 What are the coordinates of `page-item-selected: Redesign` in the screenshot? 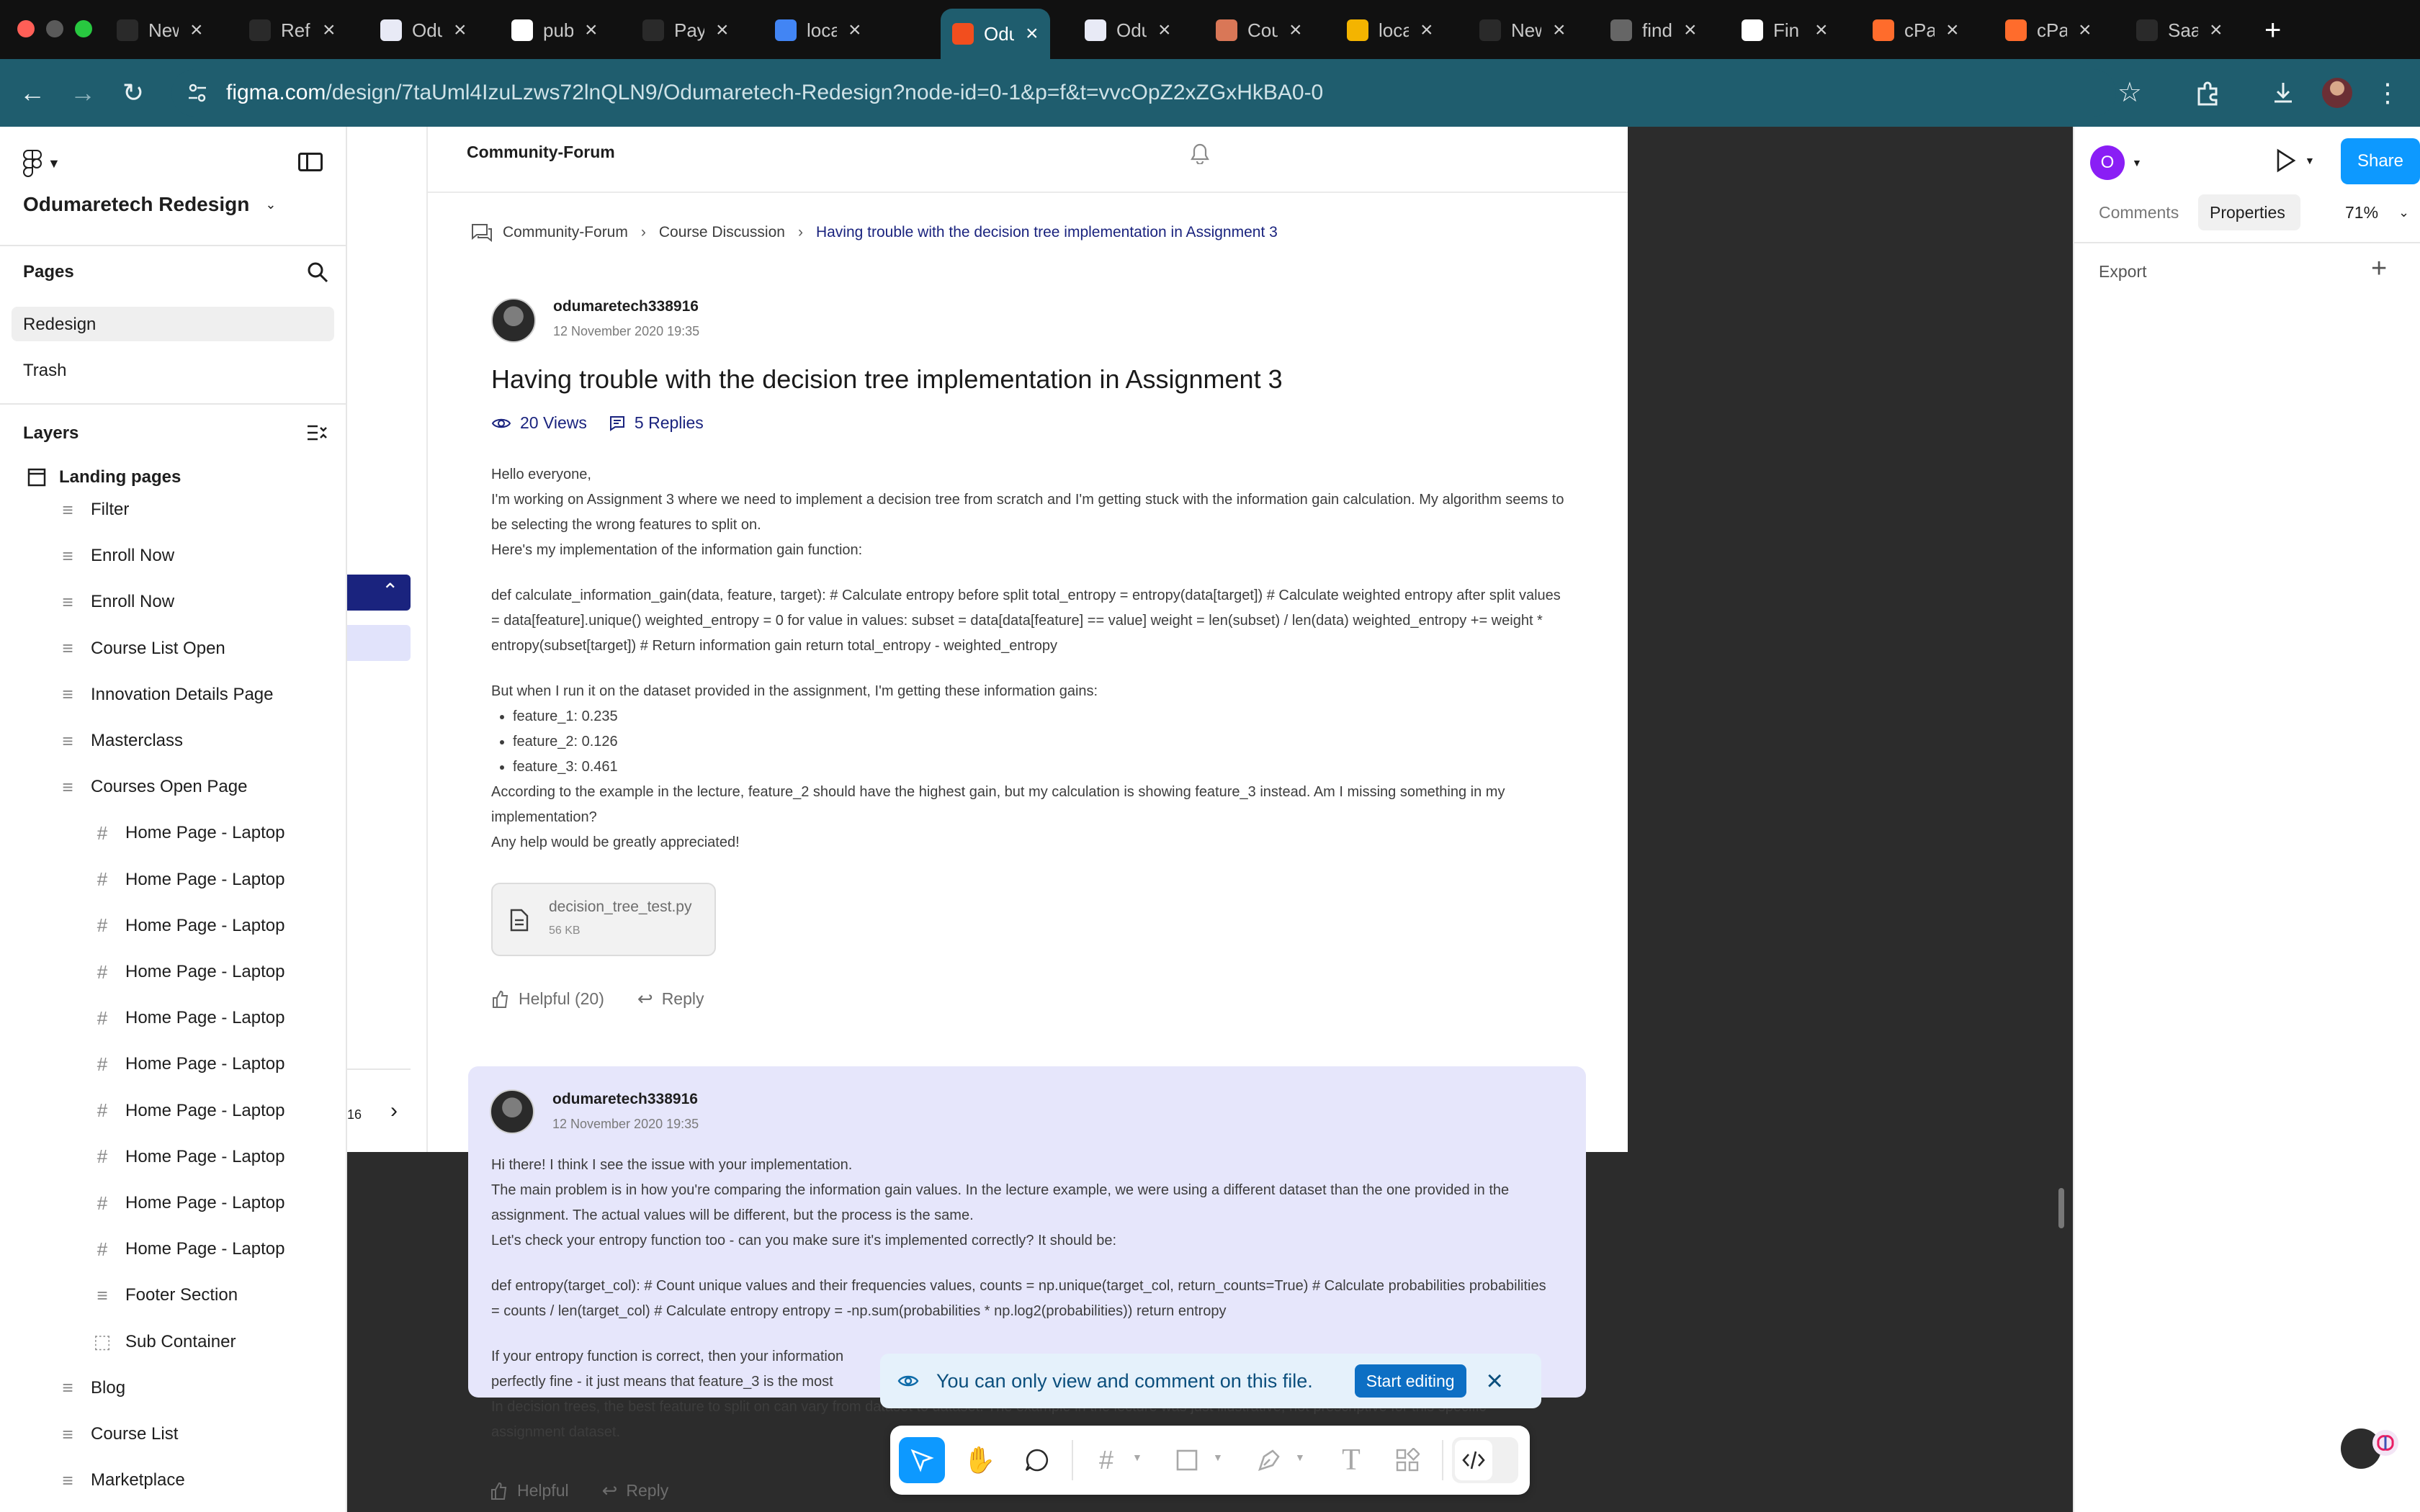 It's located at (173, 324).